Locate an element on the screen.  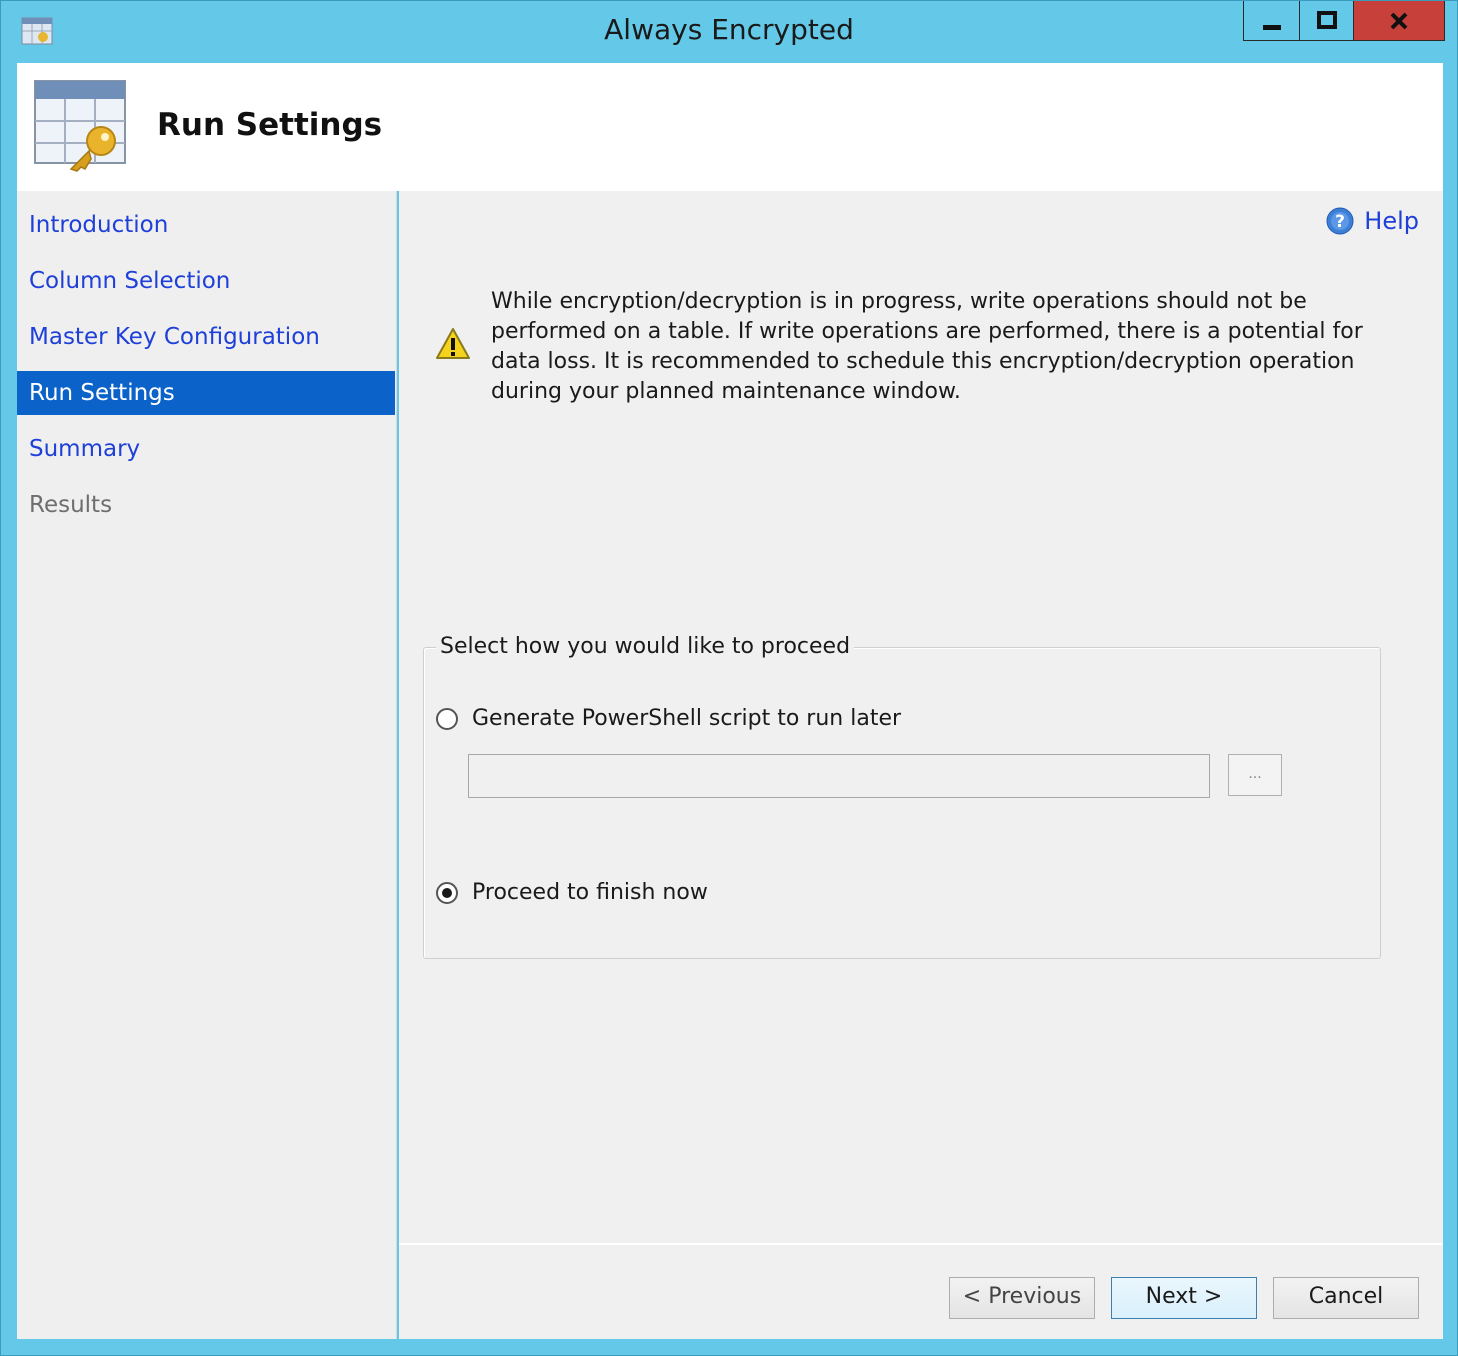
option-generate-script: Generate PowerShell script to run later is located at coordinates (668, 718).